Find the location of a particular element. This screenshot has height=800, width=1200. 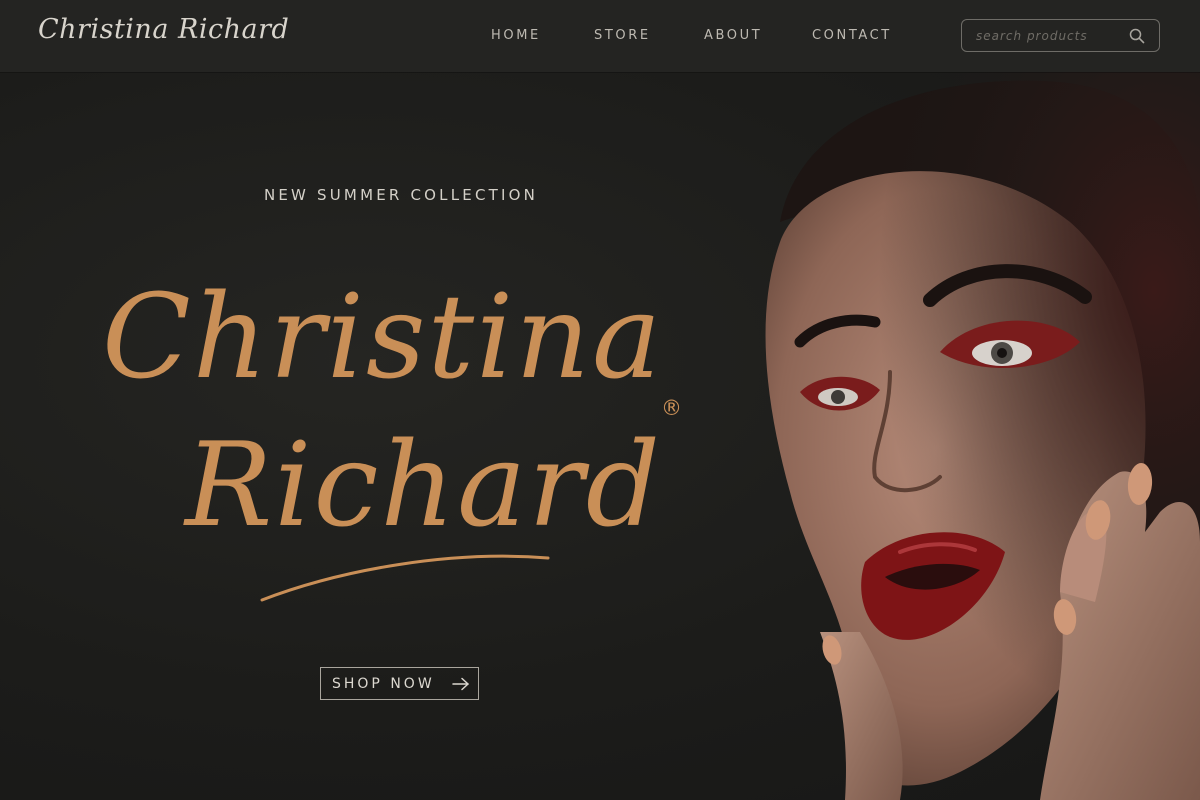

search-box is located at coordinates (1060, 35).